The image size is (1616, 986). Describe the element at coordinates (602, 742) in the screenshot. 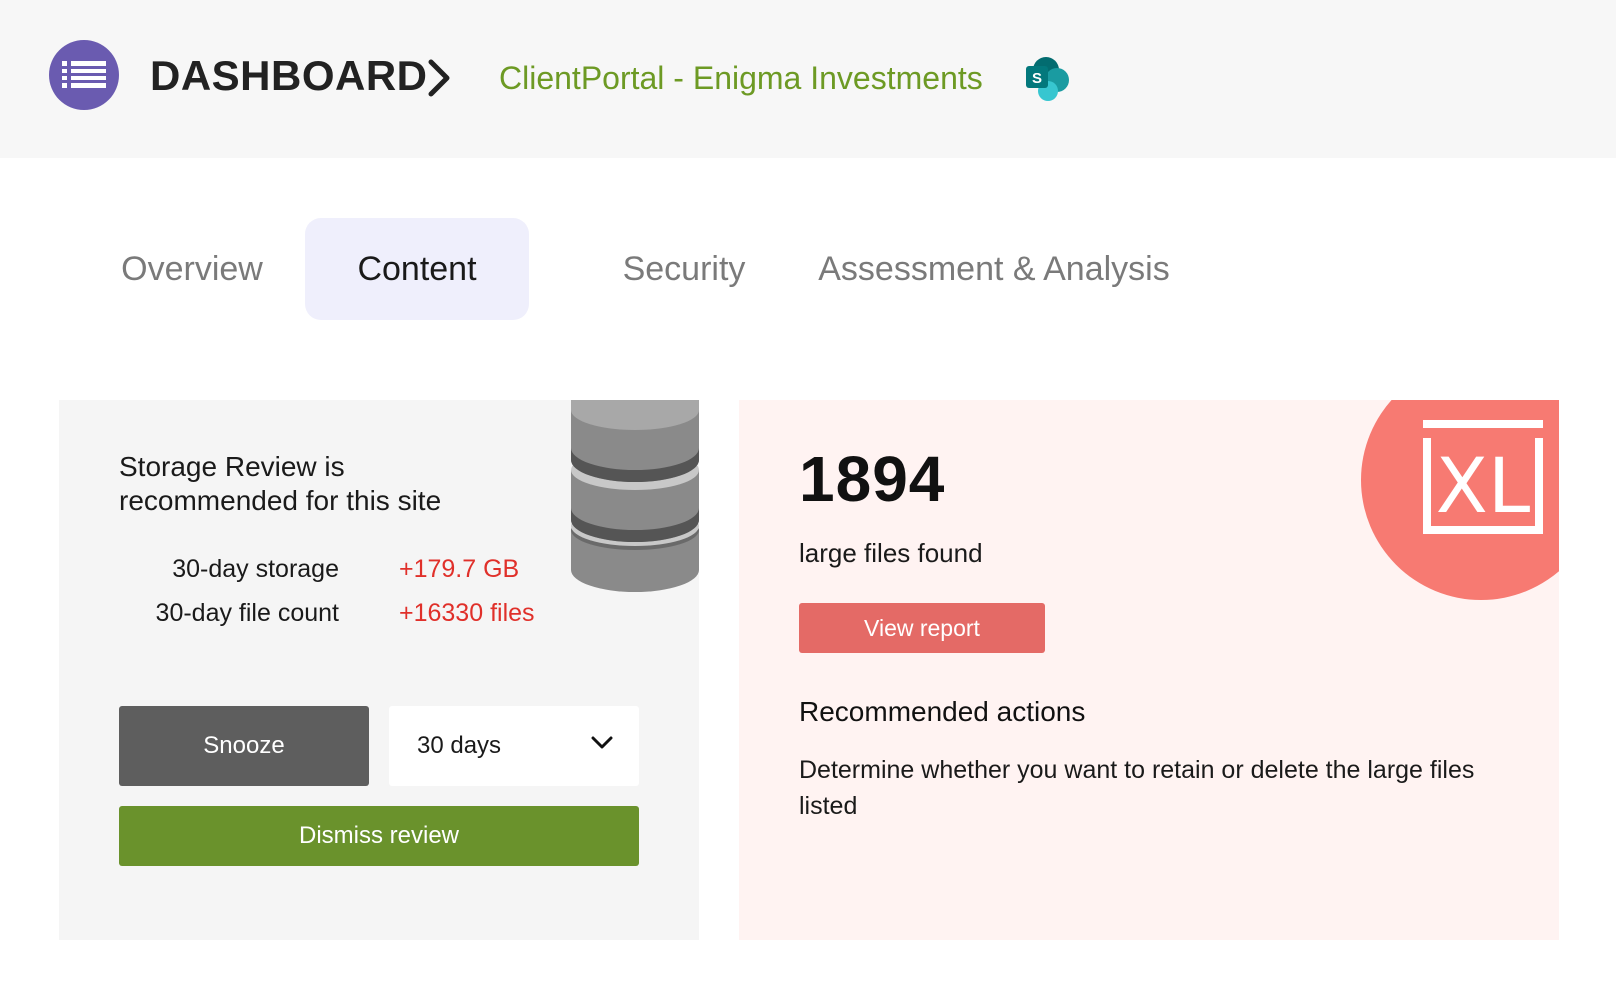

I see `chevron-down-icon` at that location.